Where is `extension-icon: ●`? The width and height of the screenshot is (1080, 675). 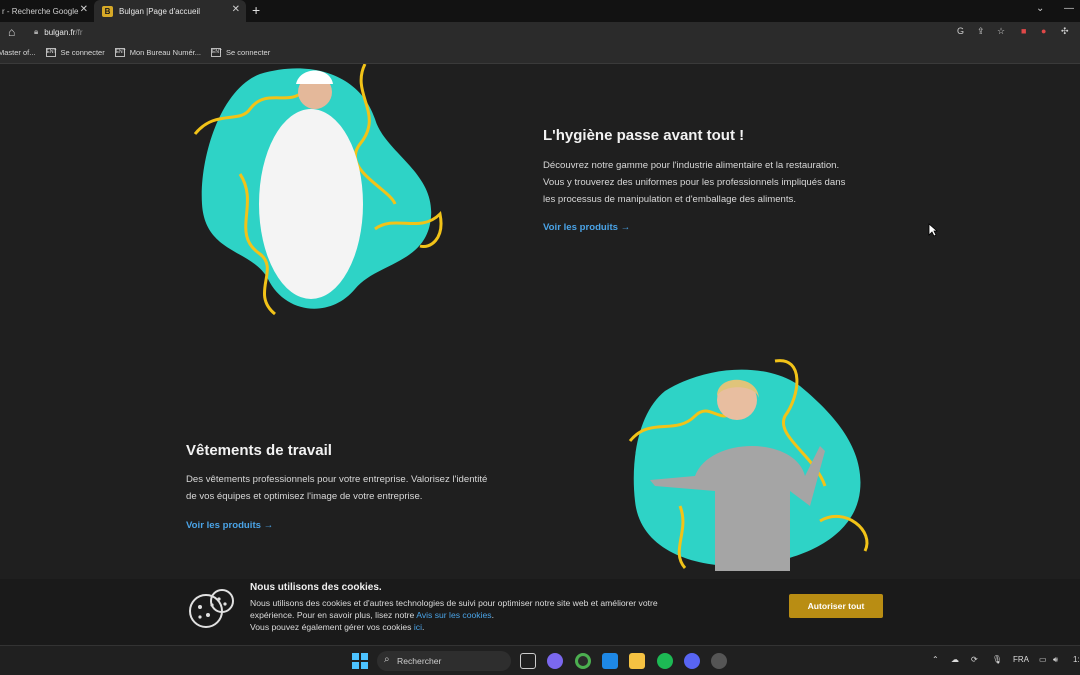
extension-icon: ● is located at coordinates (1043, 31).